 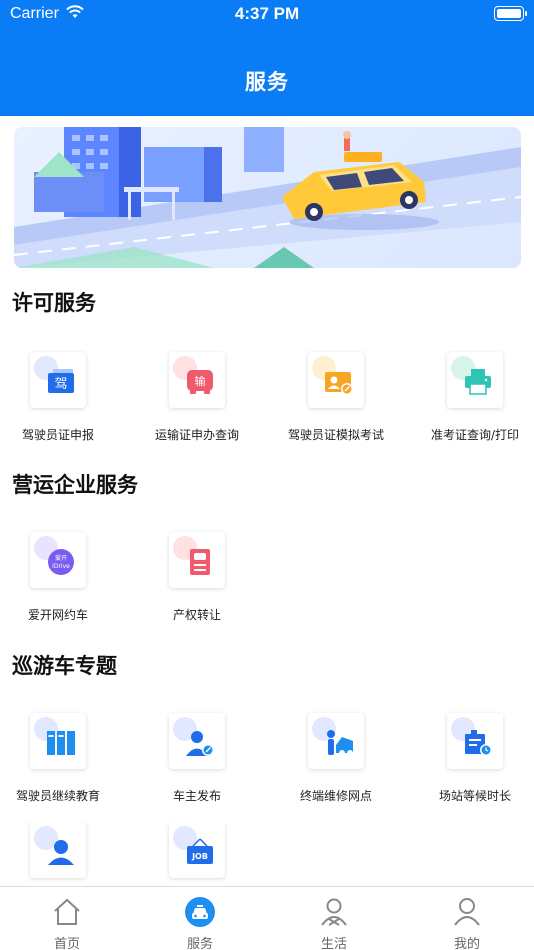 I want to click on status-time: 4:37 PM, so click(x=267, y=13).